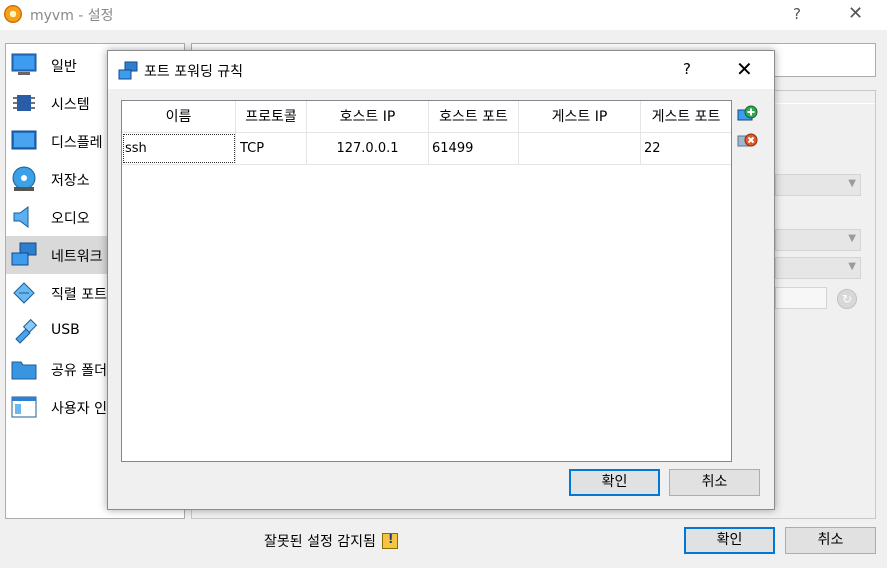 This screenshot has height=568, width=887. What do you see at coordinates (70, 105) in the screenshot?
I see `sidebar-item-label: 시스템` at bounding box center [70, 105].